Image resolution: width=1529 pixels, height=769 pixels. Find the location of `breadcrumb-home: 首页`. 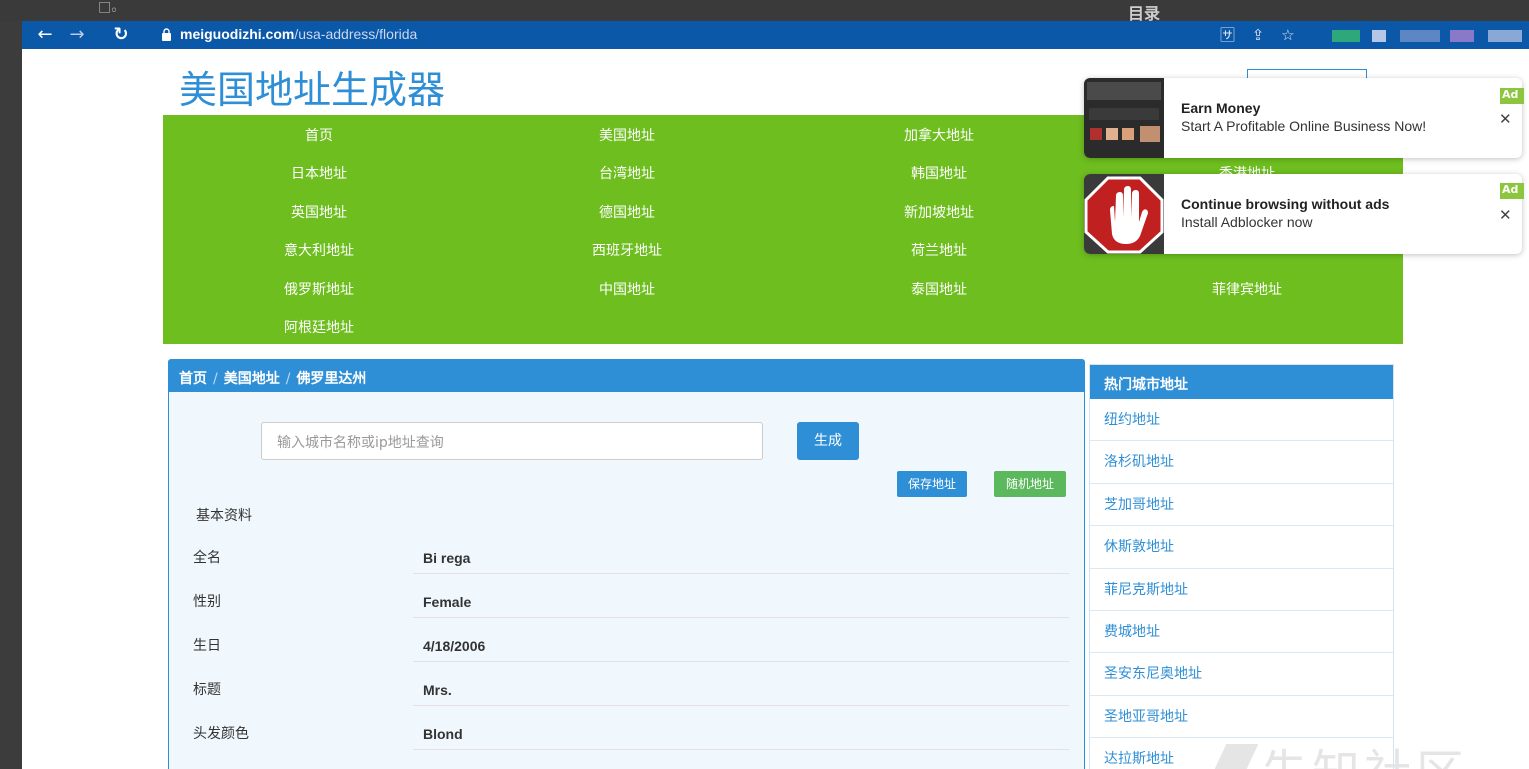

breadcrumb-home: 首页 is located at coordinates (193, 379).